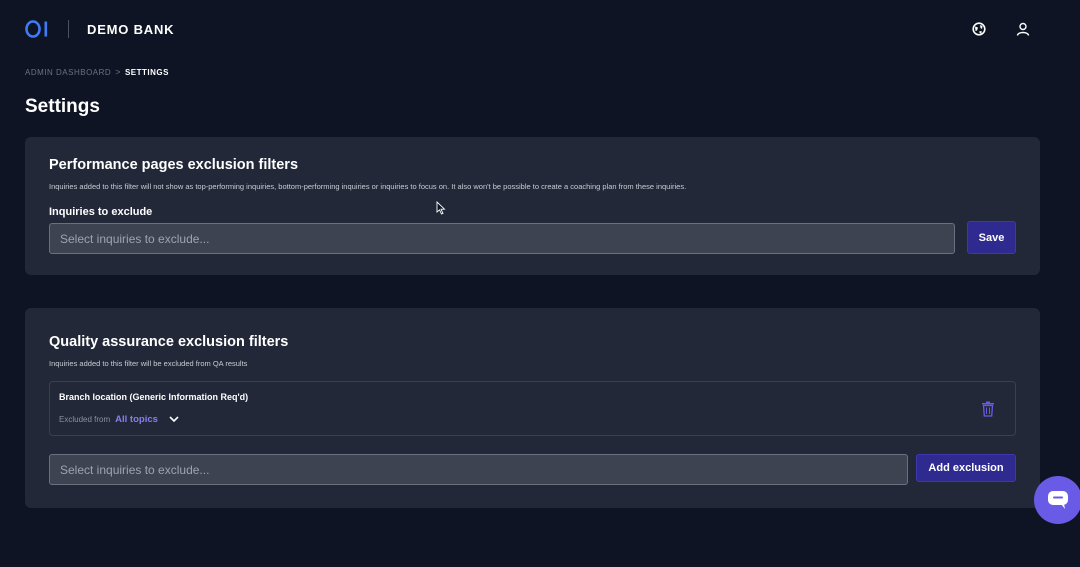  What do you see at coordinates (174, 165) in the screenshot?
I see `performance-filters-title: Performance pages exclusion filters` at bounding box center [174, 165].